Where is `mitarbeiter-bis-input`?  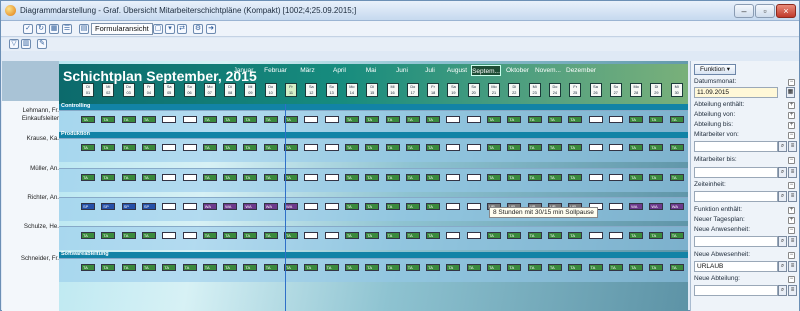
mitarbeiter-bis-input is located at coordinates (736, 172).